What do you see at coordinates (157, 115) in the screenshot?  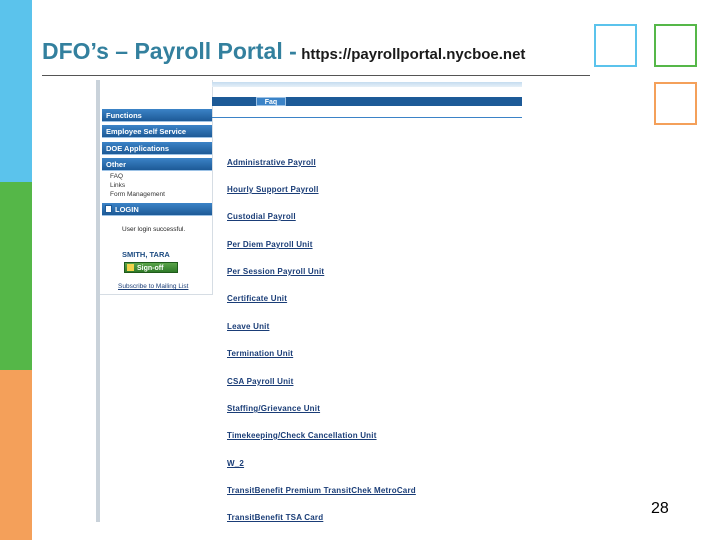 I see `nav-functions: Functions` at bounding box center [157, 115].